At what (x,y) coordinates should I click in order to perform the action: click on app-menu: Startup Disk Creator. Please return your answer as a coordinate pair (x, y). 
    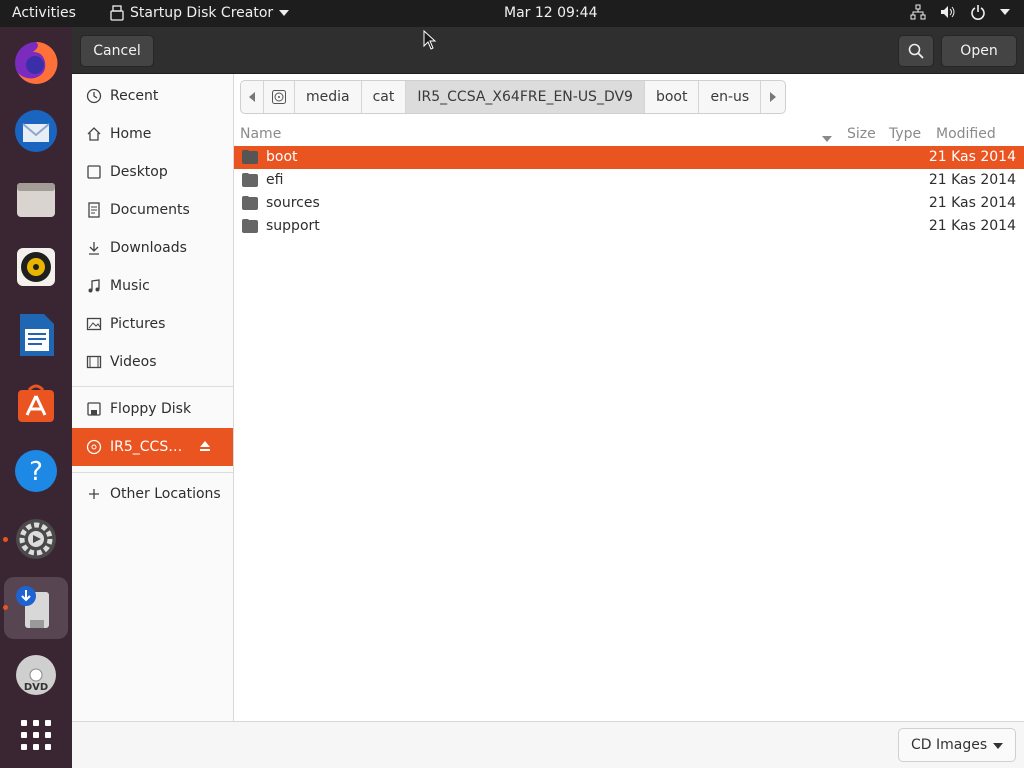
    Looking at the image, I should click on (200, 13).